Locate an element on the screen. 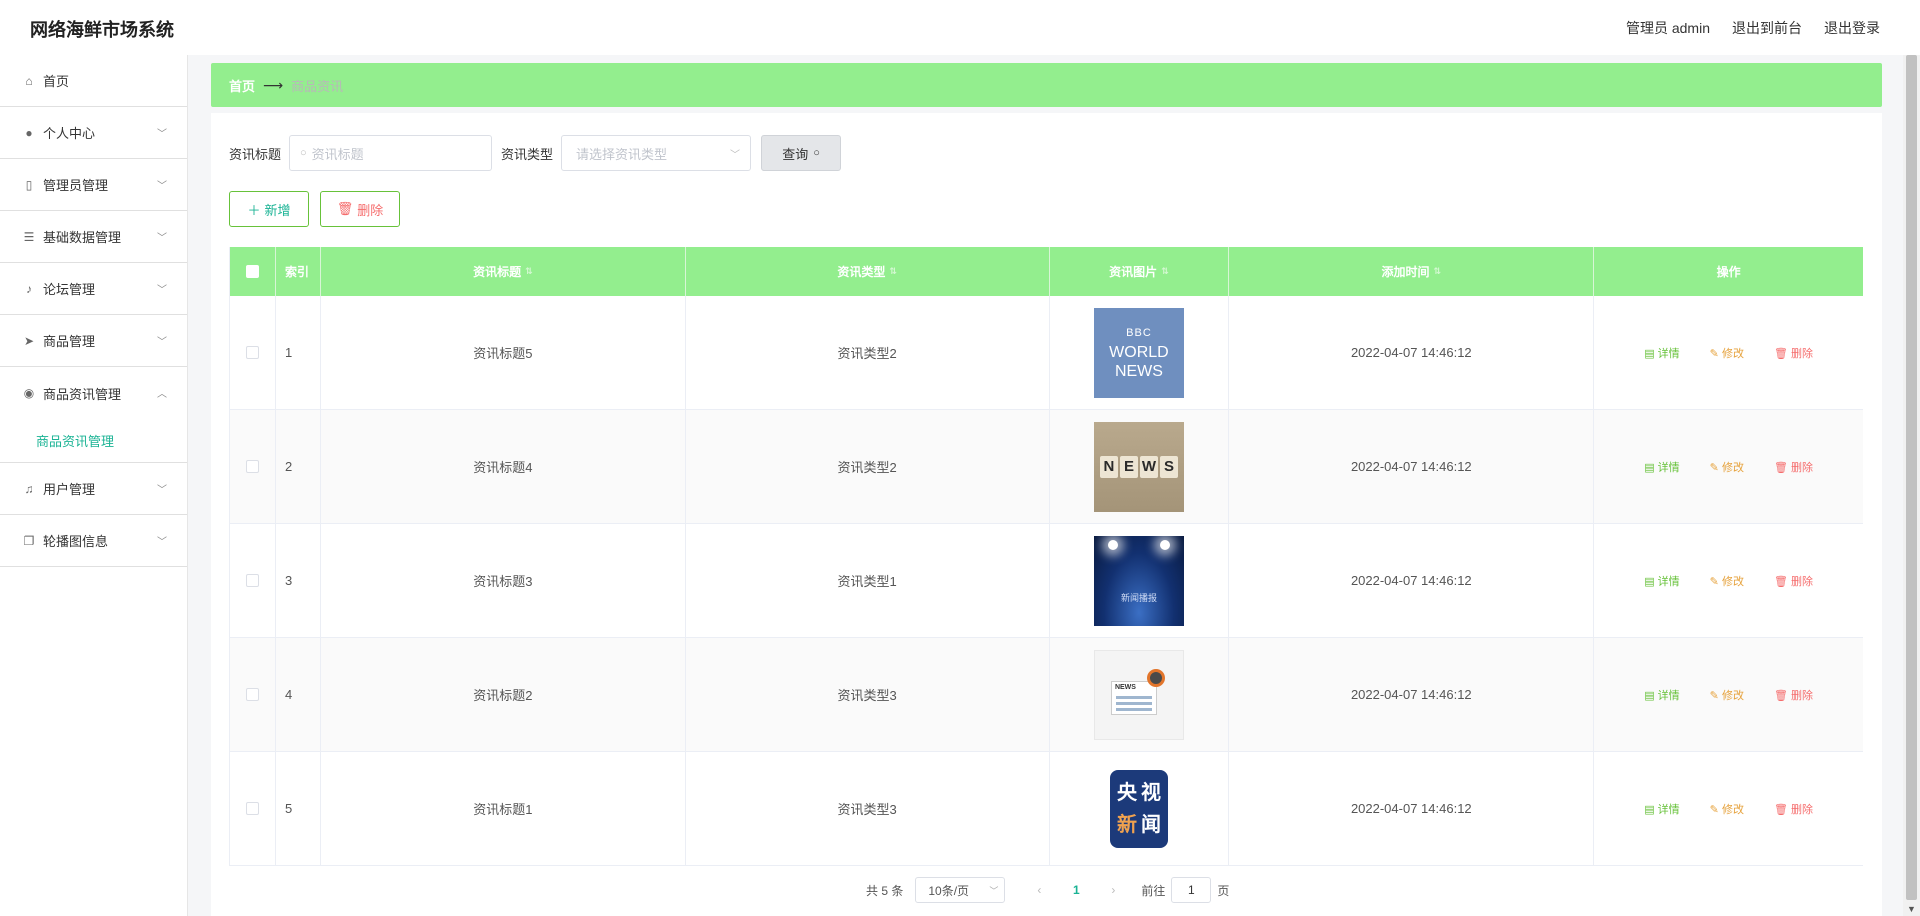 This screenshot has width=1920, height=916. search-bar: 资讯标题 ○ 资讯标题 资讯类型 请选择资讯类型 ﹀ 查询 ○ is located at coordinates (535, 153).